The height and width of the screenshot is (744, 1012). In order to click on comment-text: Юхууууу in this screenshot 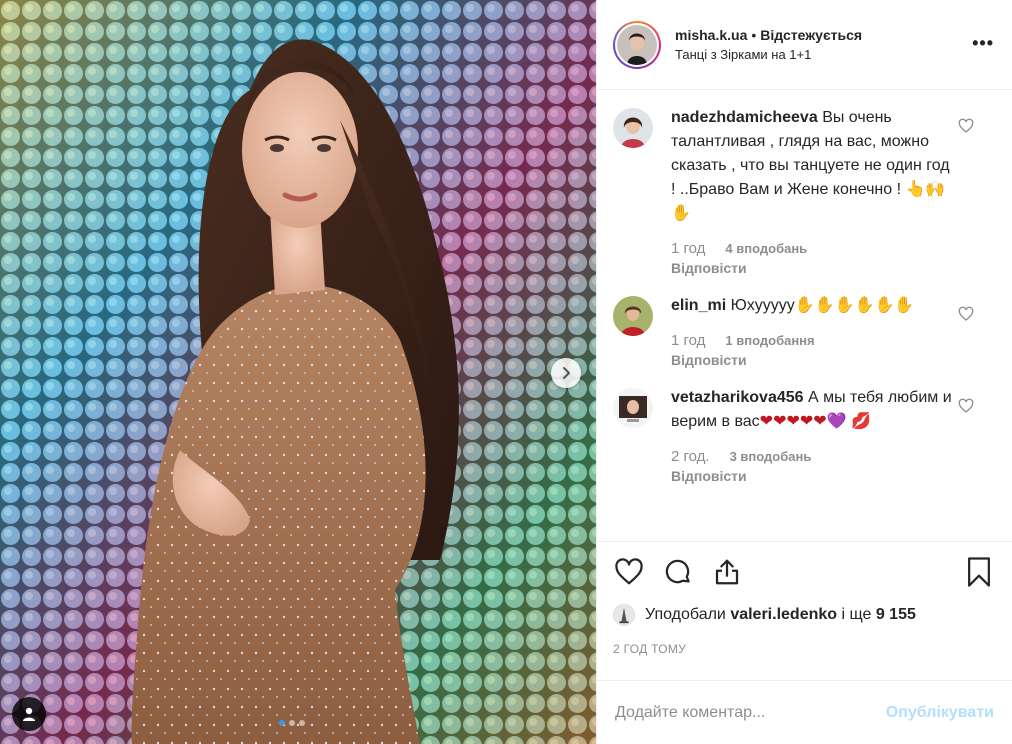, I will do `click(762, 305)`.